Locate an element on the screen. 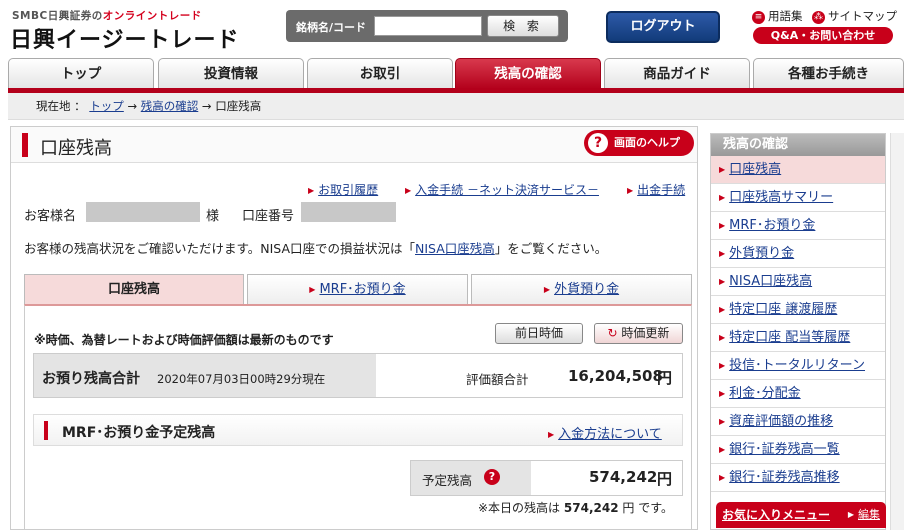 The image size is (912, 530). mrf-accent is located at coordinates (46, 430).